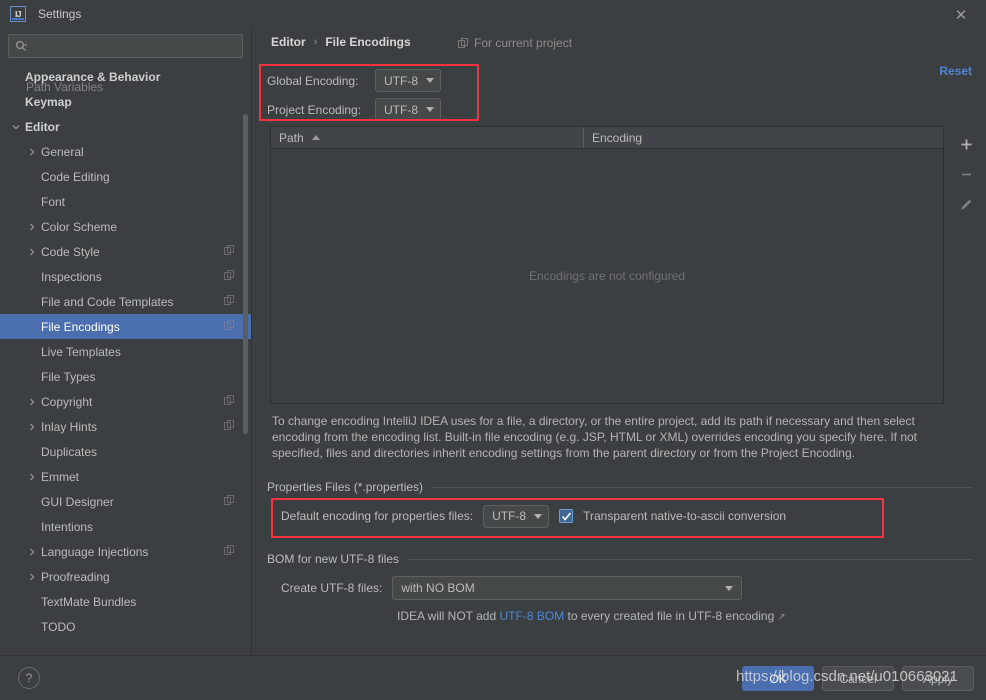  Describe the element at coordinates (133, 46) in the screenshot. I see `search-input` at that location.